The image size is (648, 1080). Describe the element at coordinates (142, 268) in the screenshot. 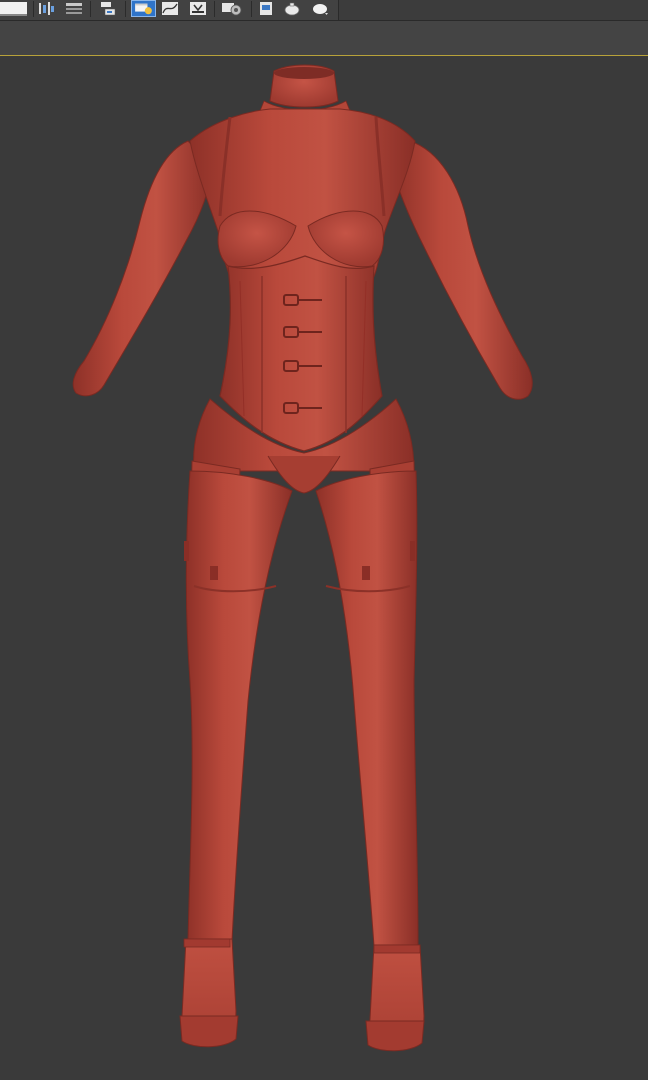

I see `left-arm` at that location.